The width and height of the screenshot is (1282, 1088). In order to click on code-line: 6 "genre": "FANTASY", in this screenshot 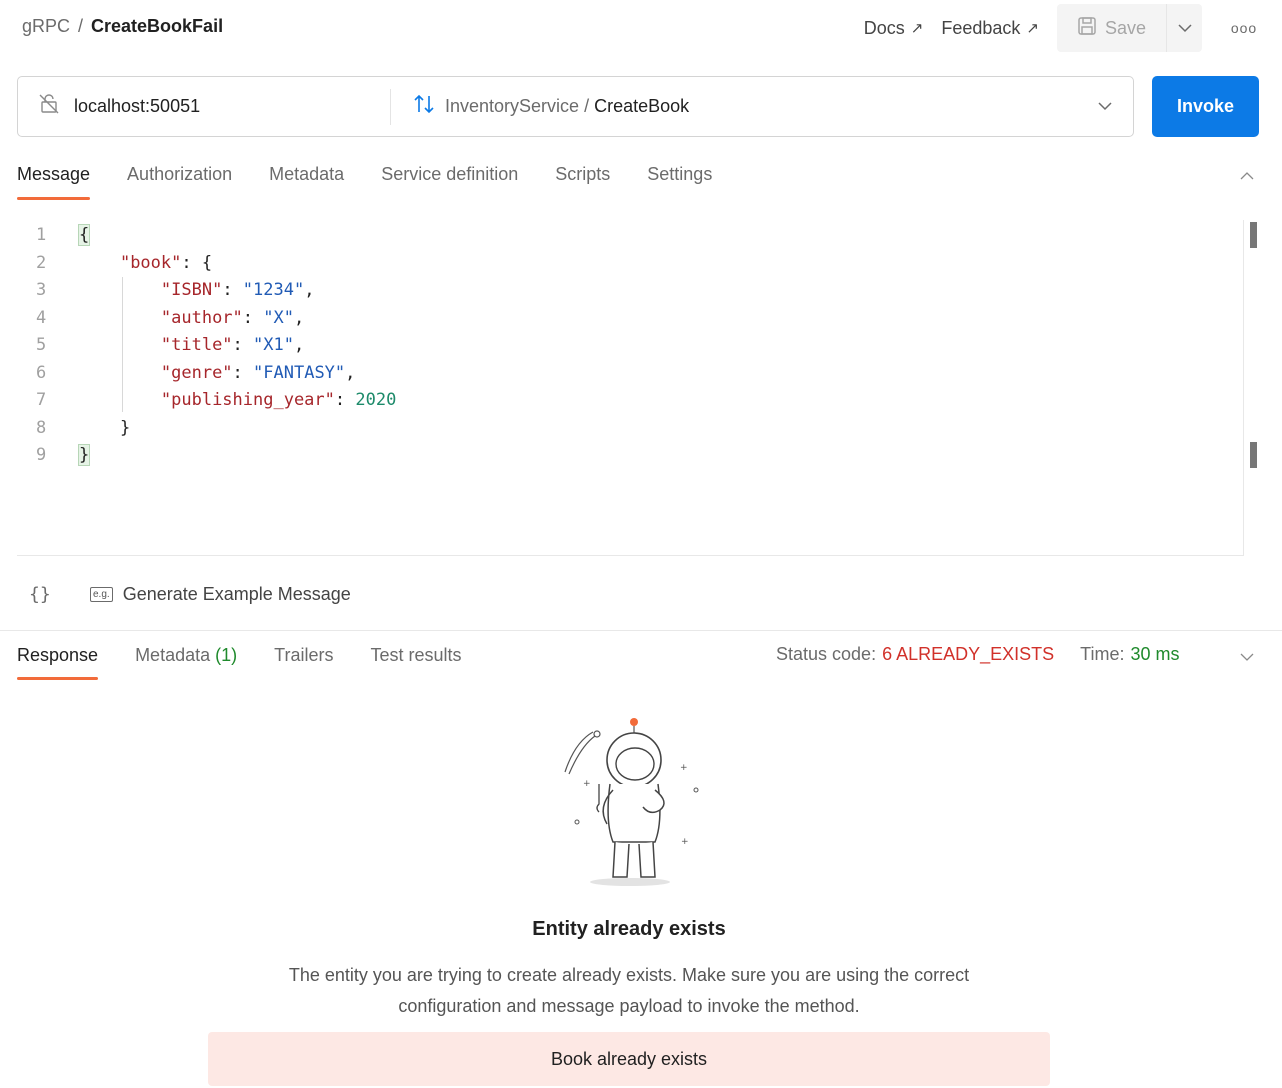, I will do `click(186, 373)`.